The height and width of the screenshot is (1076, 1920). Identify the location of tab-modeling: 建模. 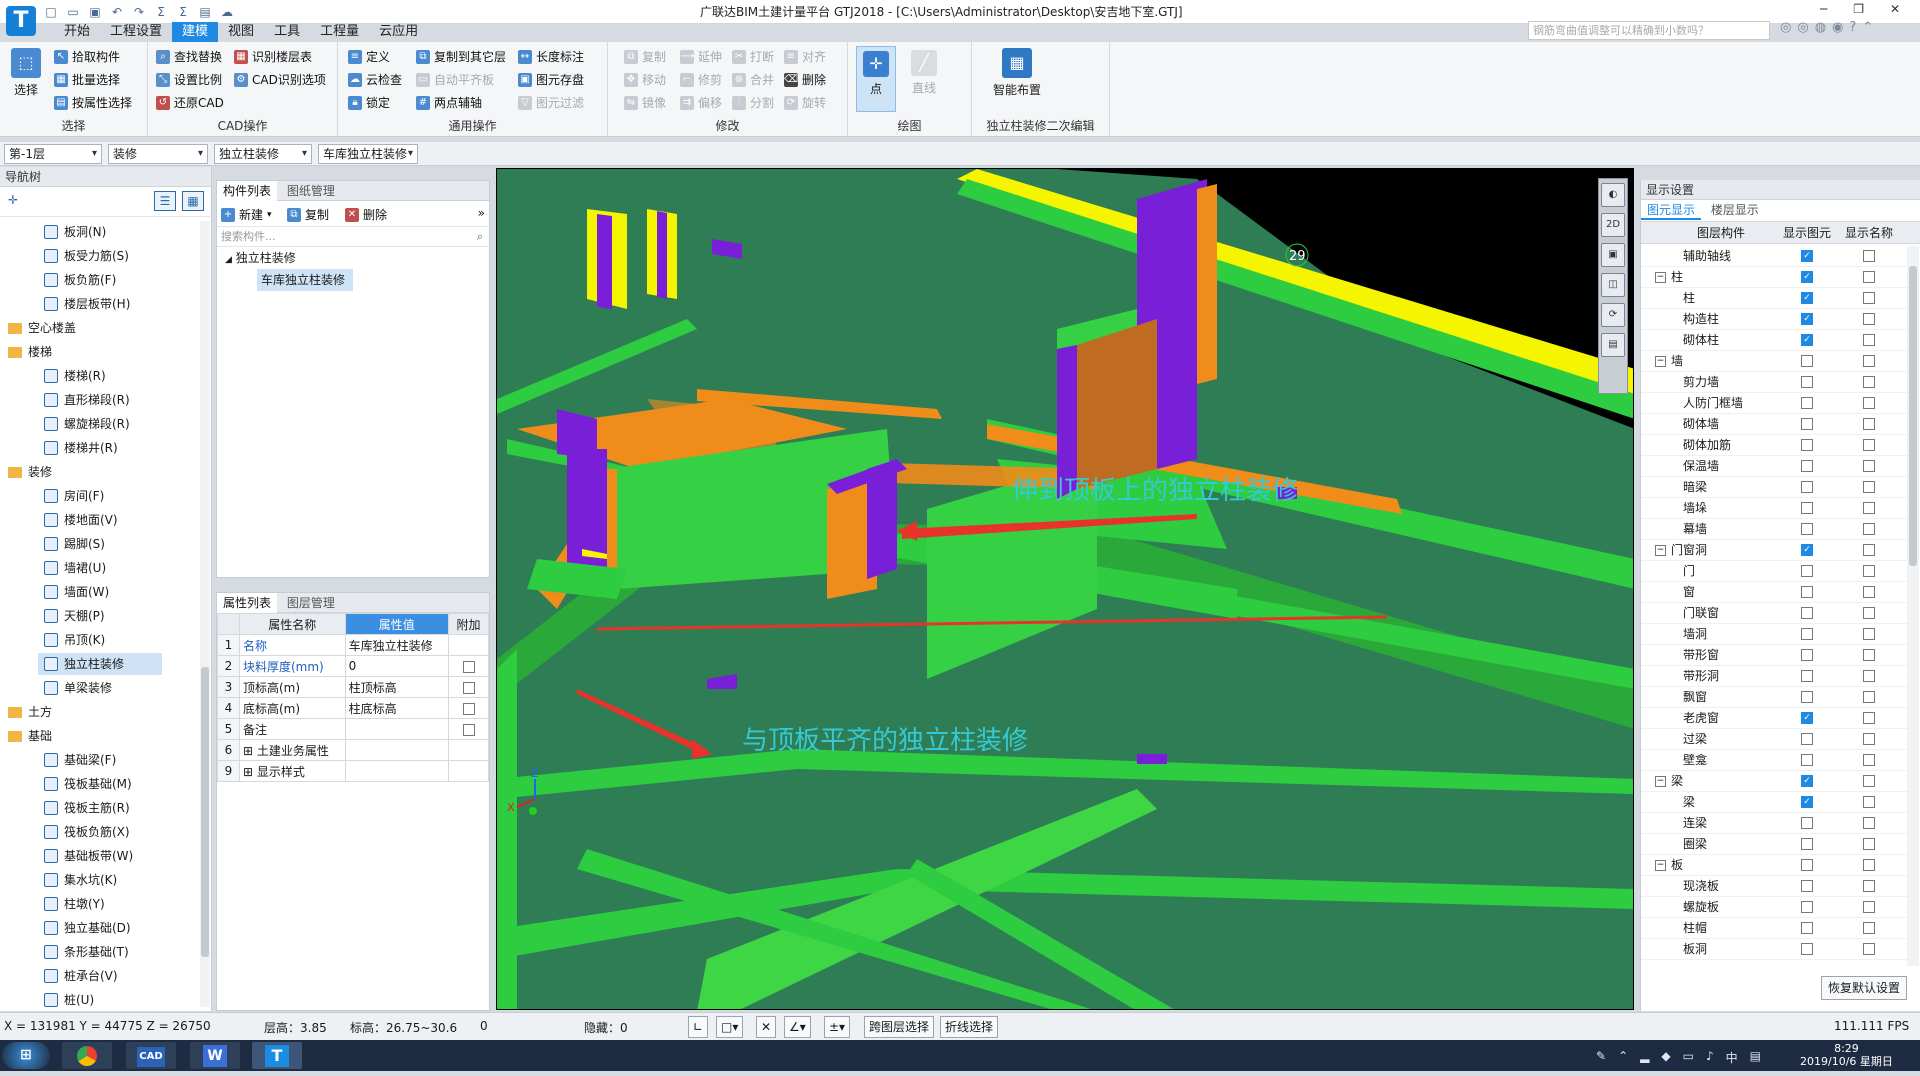
(195, 32).